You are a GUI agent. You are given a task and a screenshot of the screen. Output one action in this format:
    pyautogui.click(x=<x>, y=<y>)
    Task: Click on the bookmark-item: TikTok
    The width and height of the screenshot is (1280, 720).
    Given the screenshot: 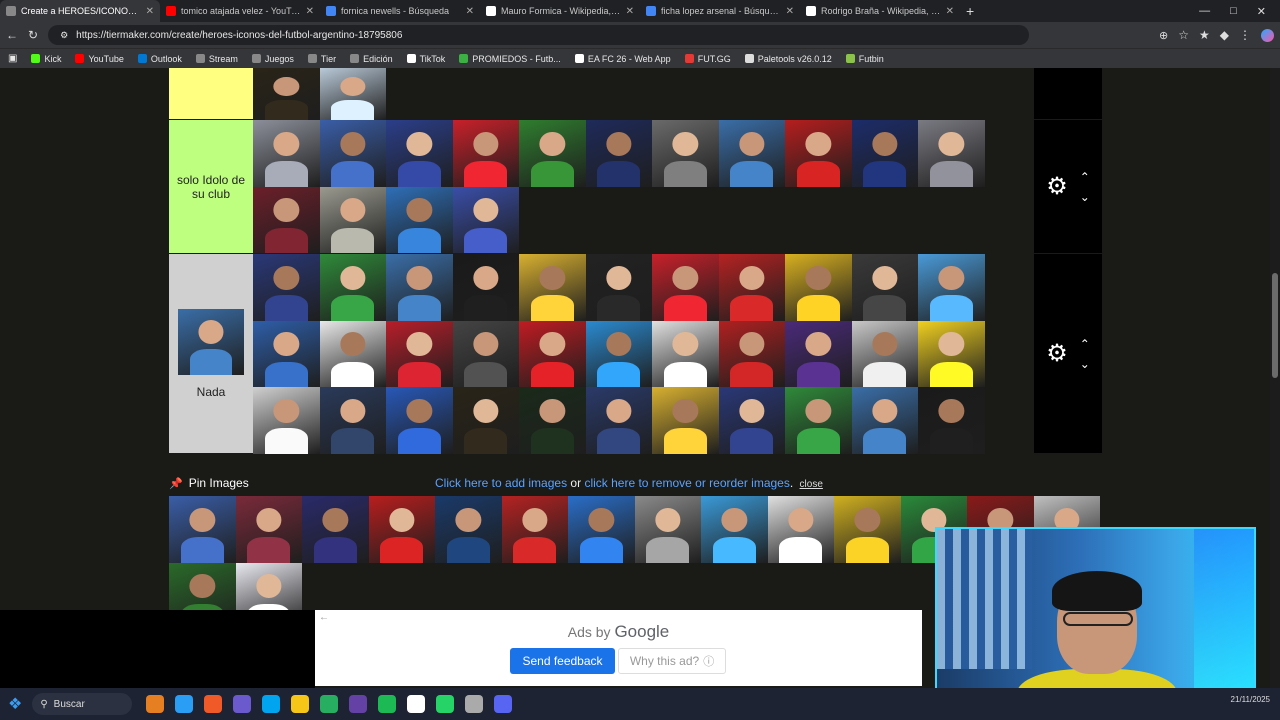 What is the action you would take?
    pyautogui.click(x=425, y=59)
    